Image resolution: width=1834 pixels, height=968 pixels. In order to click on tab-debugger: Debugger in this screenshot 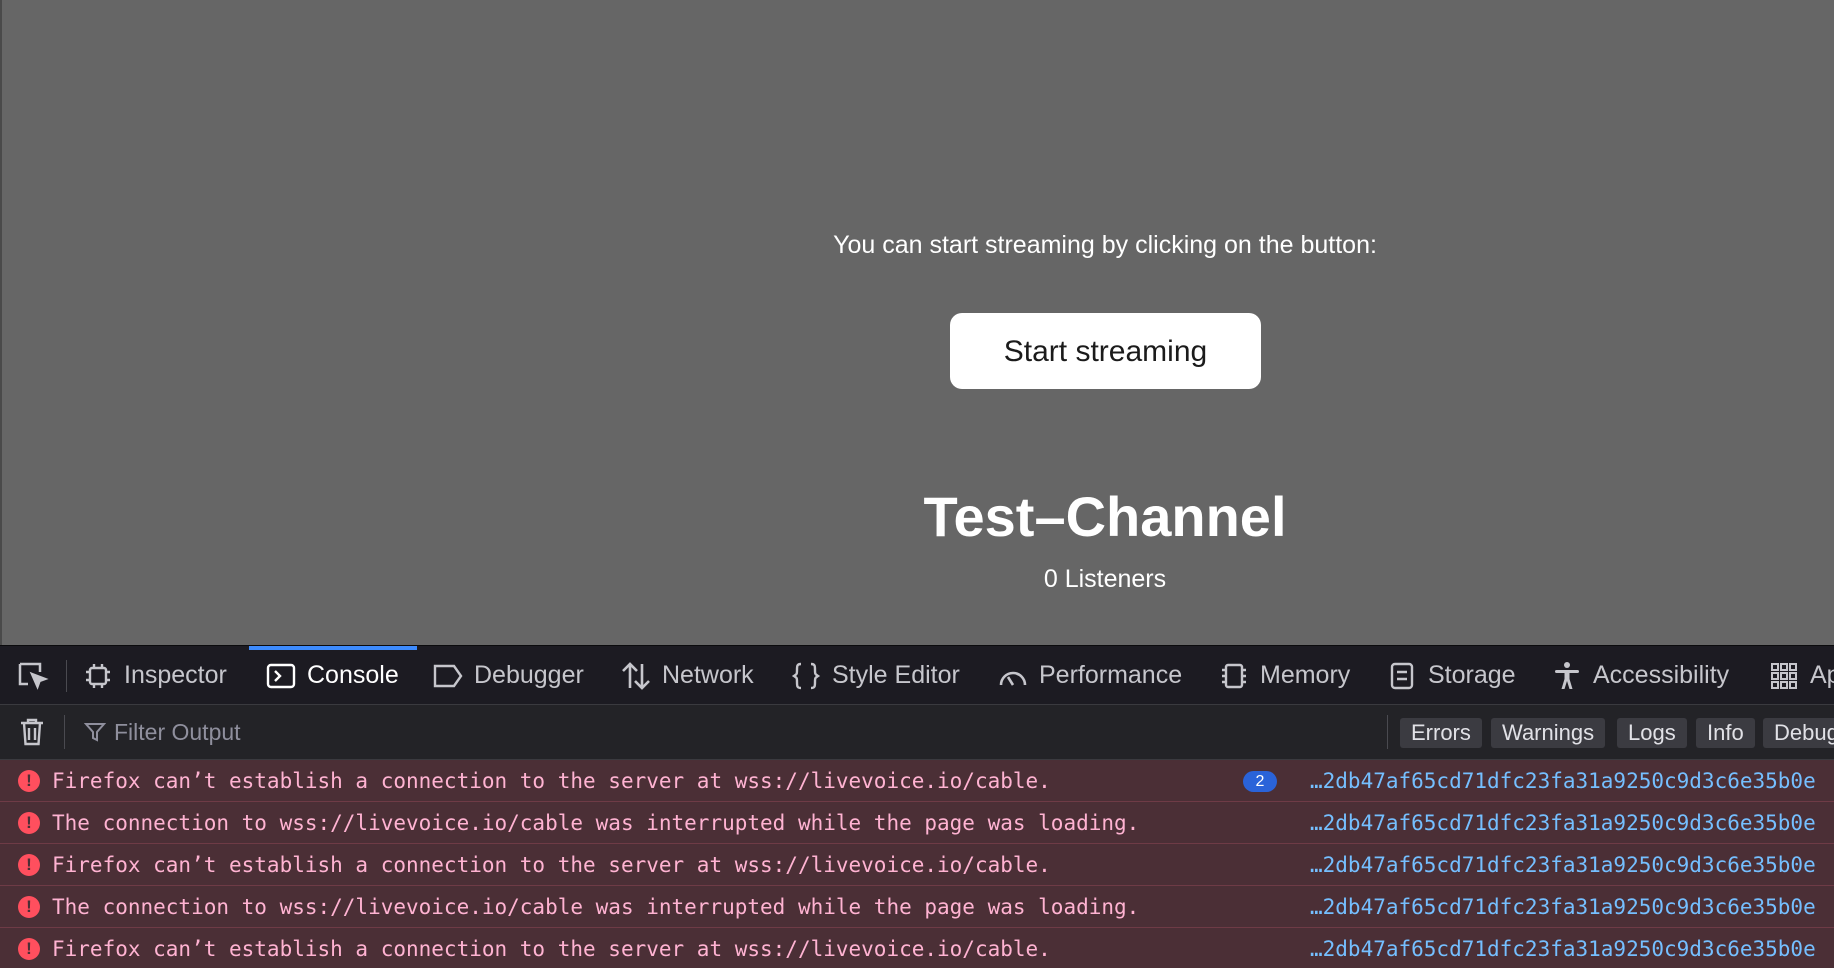, I will do `click(508, 675)`.